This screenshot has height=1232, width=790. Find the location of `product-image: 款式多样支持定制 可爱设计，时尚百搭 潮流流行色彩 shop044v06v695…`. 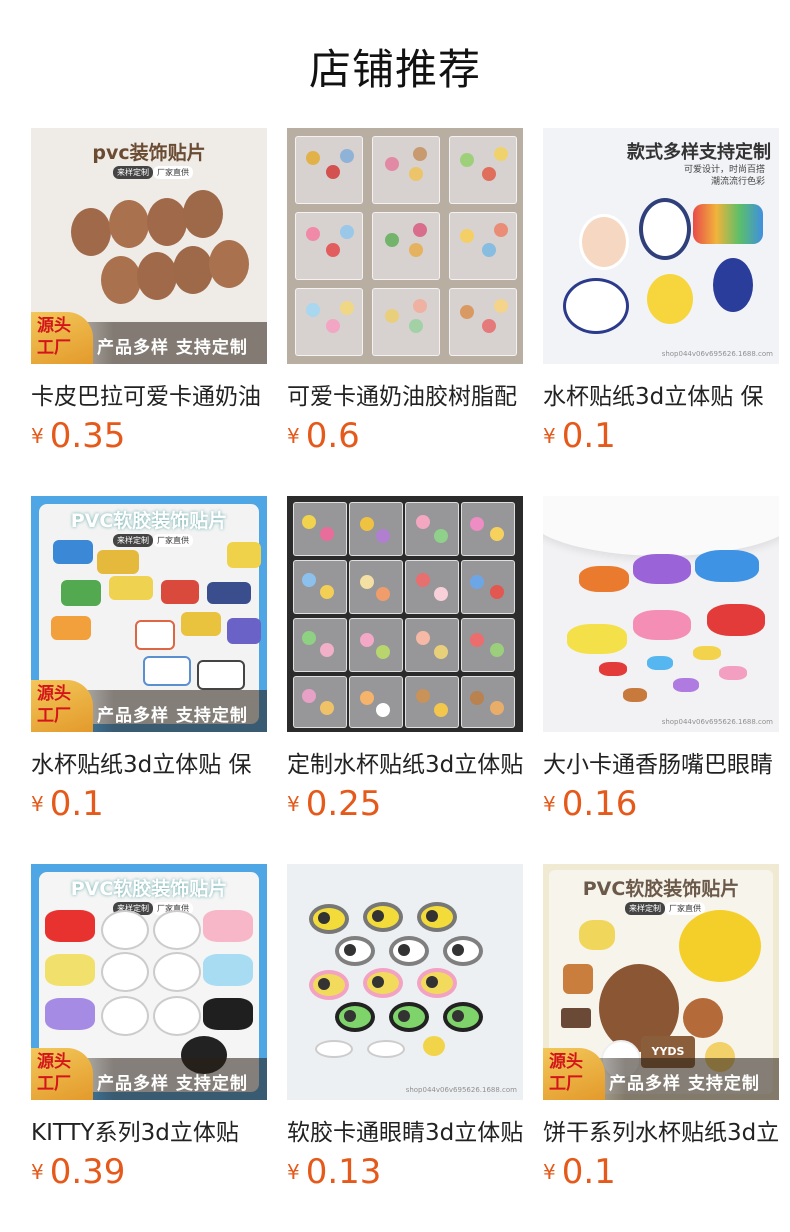

product-image: 款式多样支持定制 可爱设计，时尚百搭 潮流流行色彩 shop044v06v695… is located at coordinates (661, 246).